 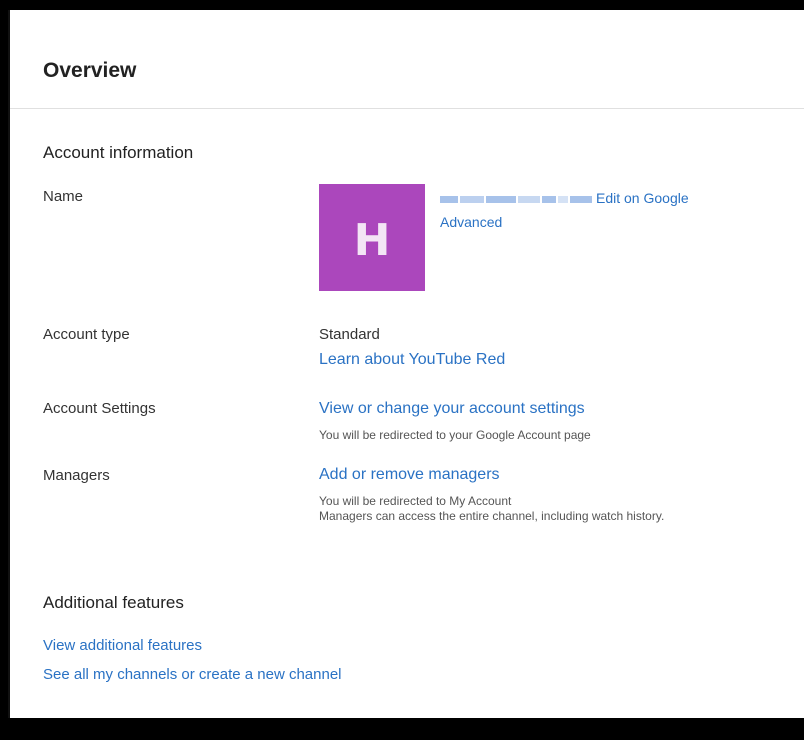 What do you see at coordinates (415, 501) in the screenshot?
I see `managers-note-redirect: You will be redirected to My Account` at bounding box center [415, 501].